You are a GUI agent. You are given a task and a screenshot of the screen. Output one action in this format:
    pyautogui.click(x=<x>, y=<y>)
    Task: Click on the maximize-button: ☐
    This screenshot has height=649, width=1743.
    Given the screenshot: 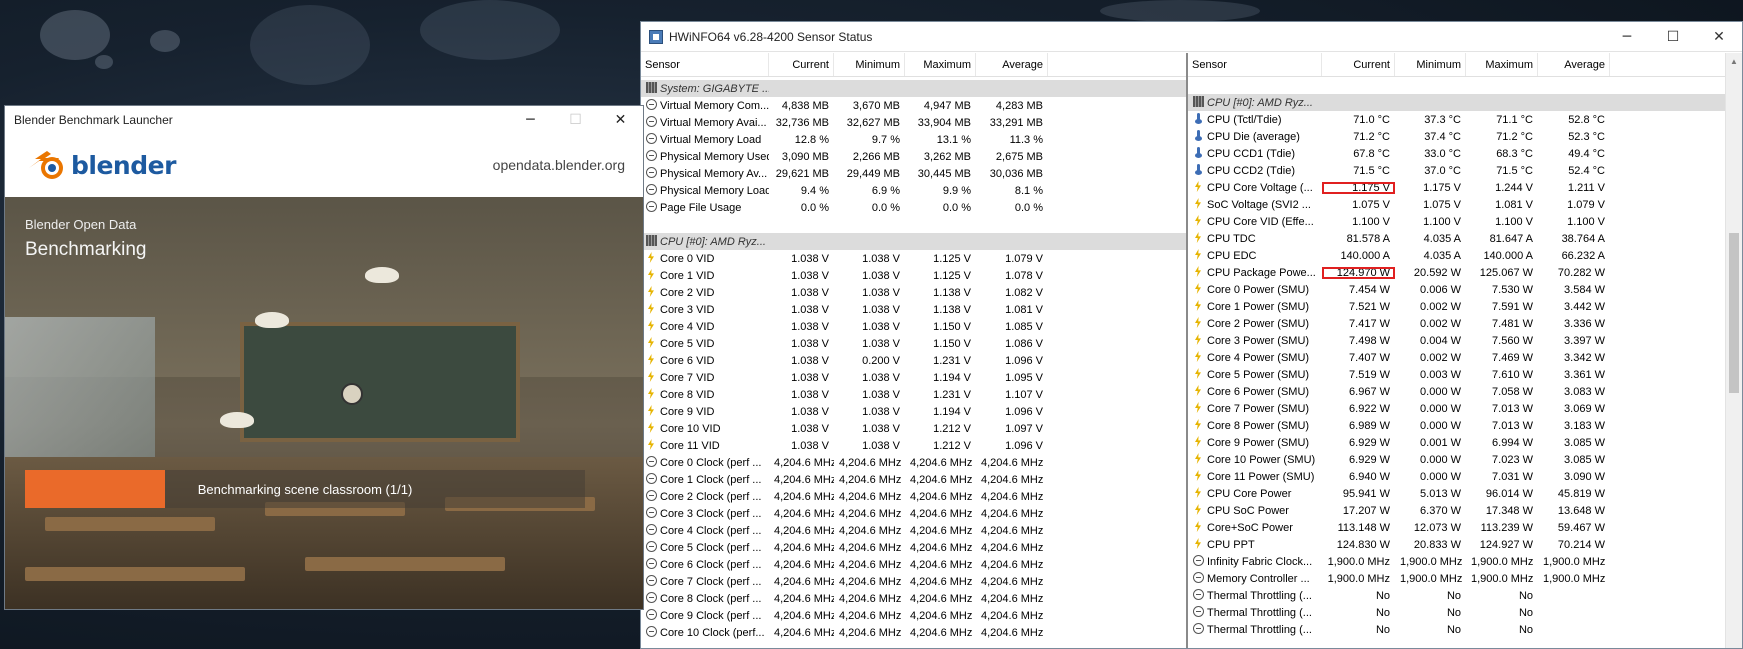 What is the action you would take?
    pyautogui.click(x=1673, y=37)
    